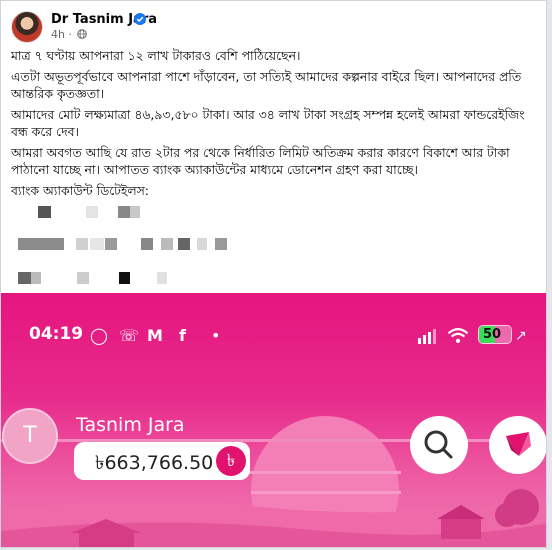 The height and width of the screenshot is (550, 552). I want to click on bkash-bird-icon, so click(518, 444).